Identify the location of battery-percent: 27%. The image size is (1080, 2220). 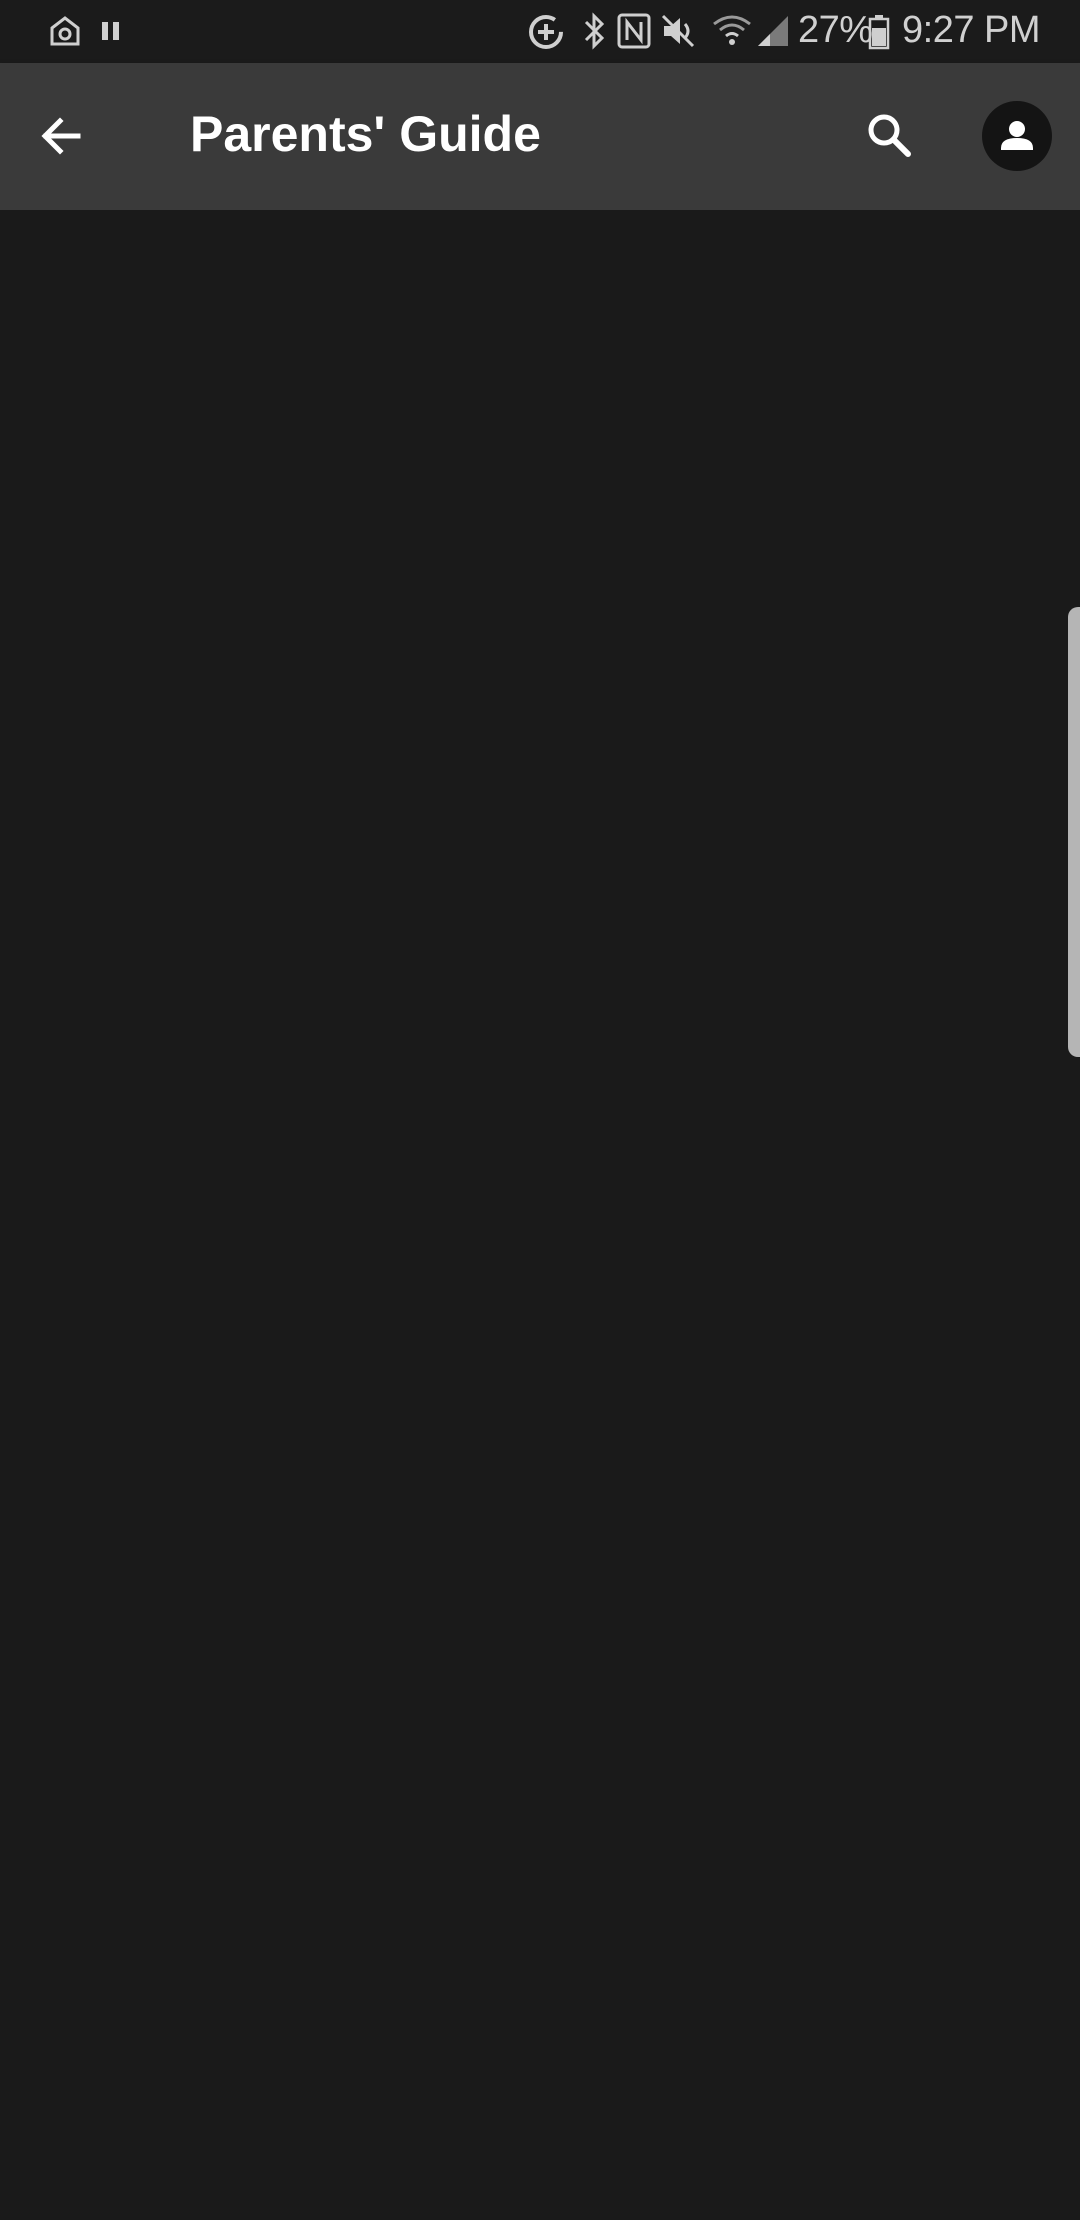
(835, 30).